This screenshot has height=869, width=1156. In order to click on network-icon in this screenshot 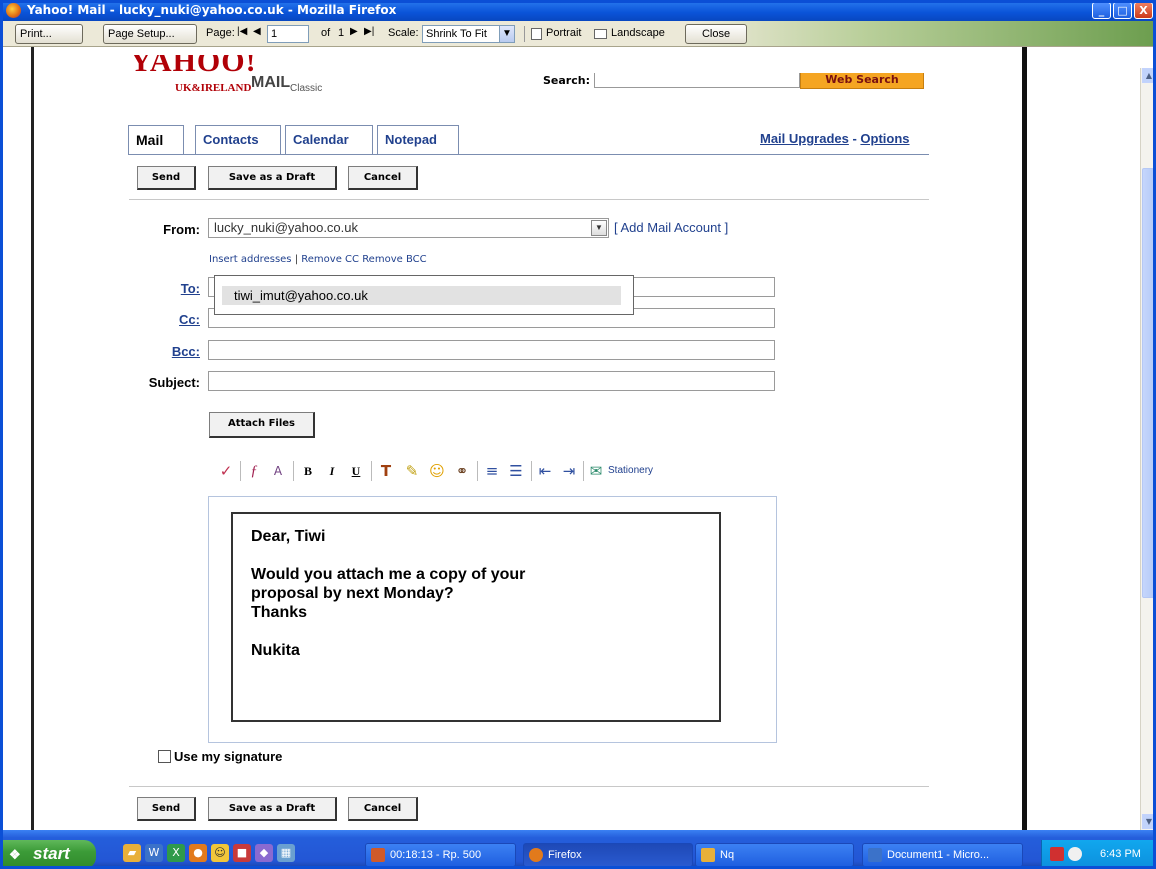, I will do `click(1075, 854)`.